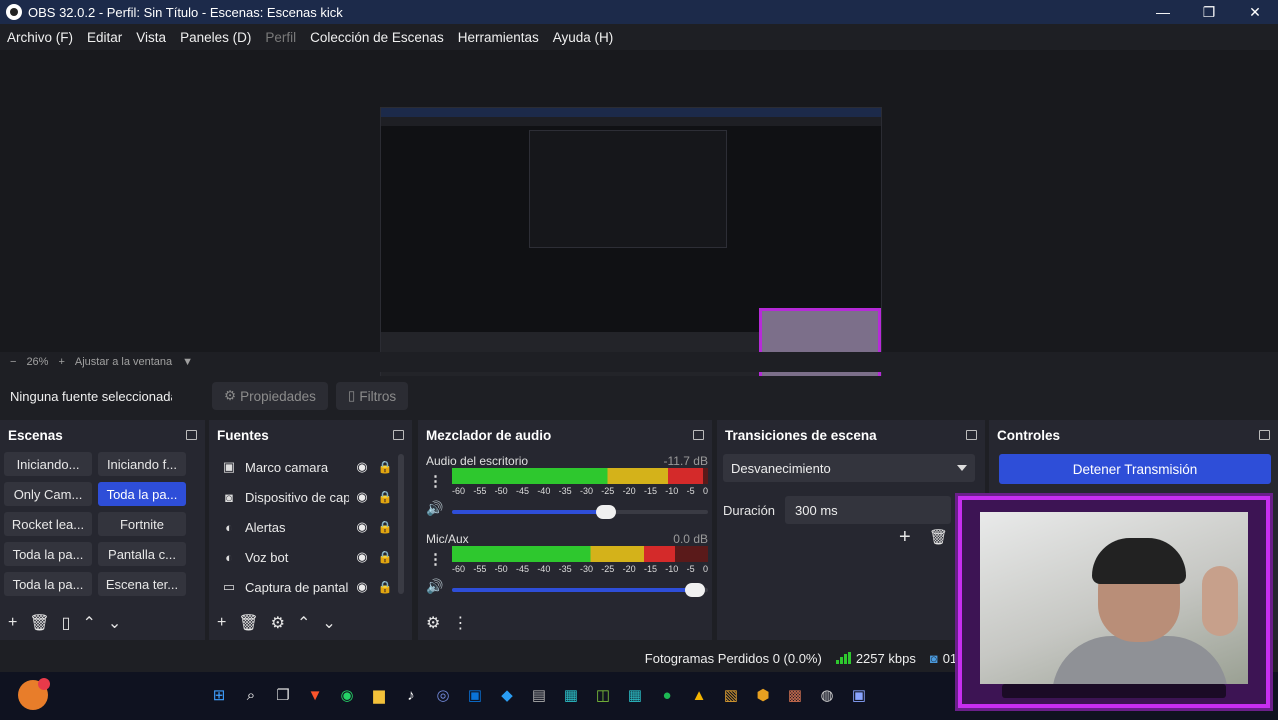  Describe the element at coordinates (104, 37) in the screenshot. I see `menu-editar: Editar` at that location.